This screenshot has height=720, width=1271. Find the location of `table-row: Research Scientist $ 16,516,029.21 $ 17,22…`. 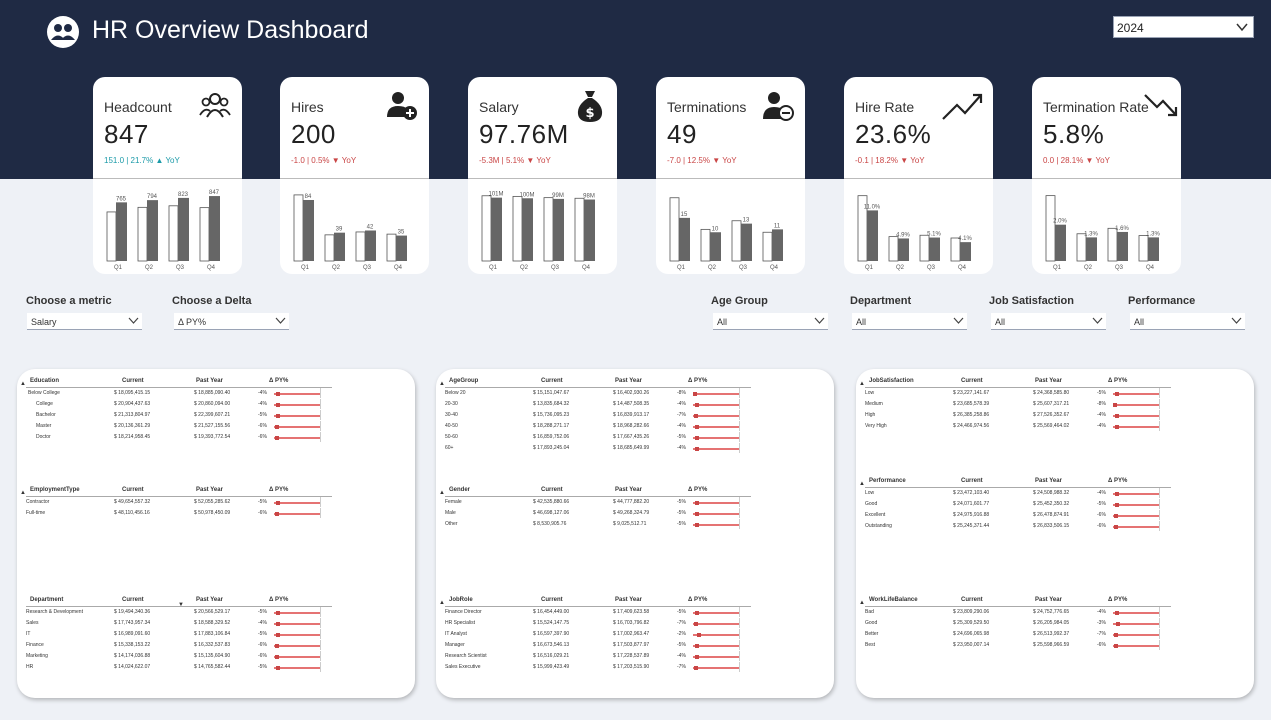

table-row: Research Scientist $ 16,516,029.21 $ 17,22… is located at coordinates (598, 657).